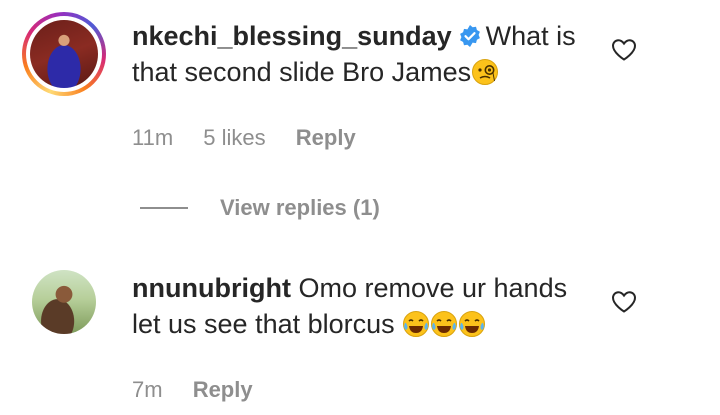 The width and height of the screenshot is (720, 415). I want to click on comment-meta: 11m 5 likes Reply, so click(256, 138).